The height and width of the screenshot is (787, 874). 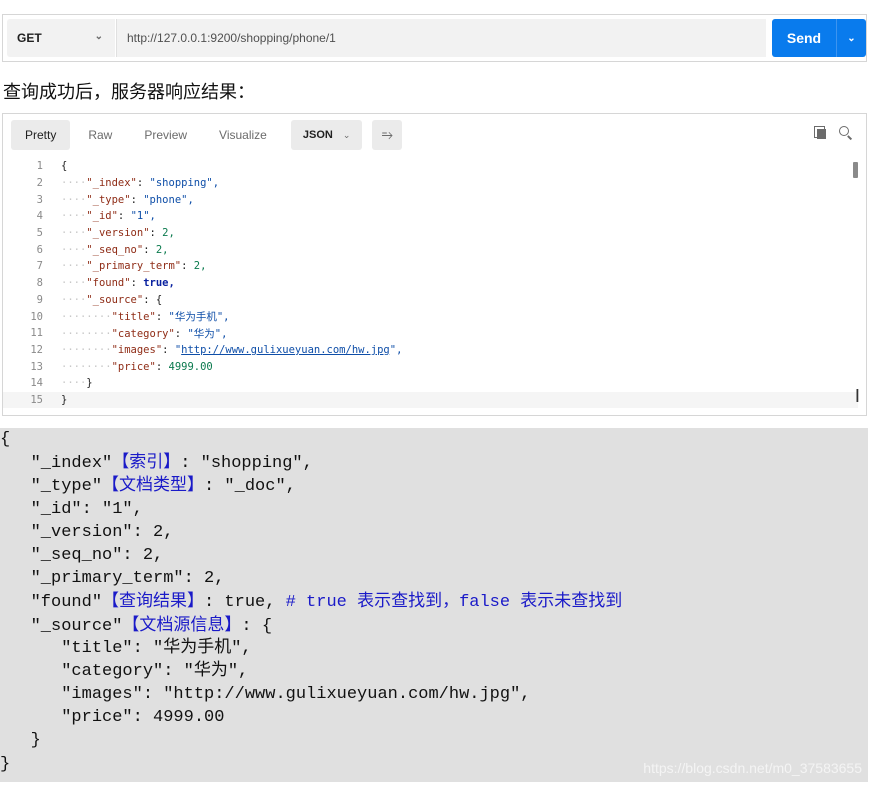 I want to click on code-line: 7 ····"_primary_term": 2,, so click(x=430, y=266).